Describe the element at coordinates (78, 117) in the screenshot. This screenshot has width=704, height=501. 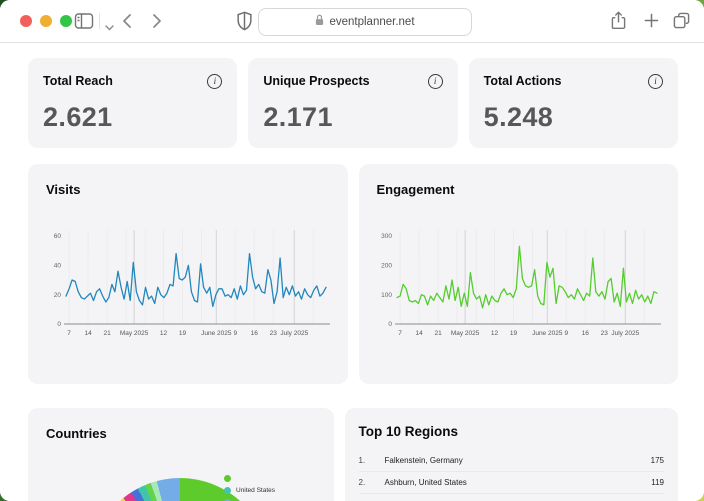
I see `stat-value: 2.621` at that location.